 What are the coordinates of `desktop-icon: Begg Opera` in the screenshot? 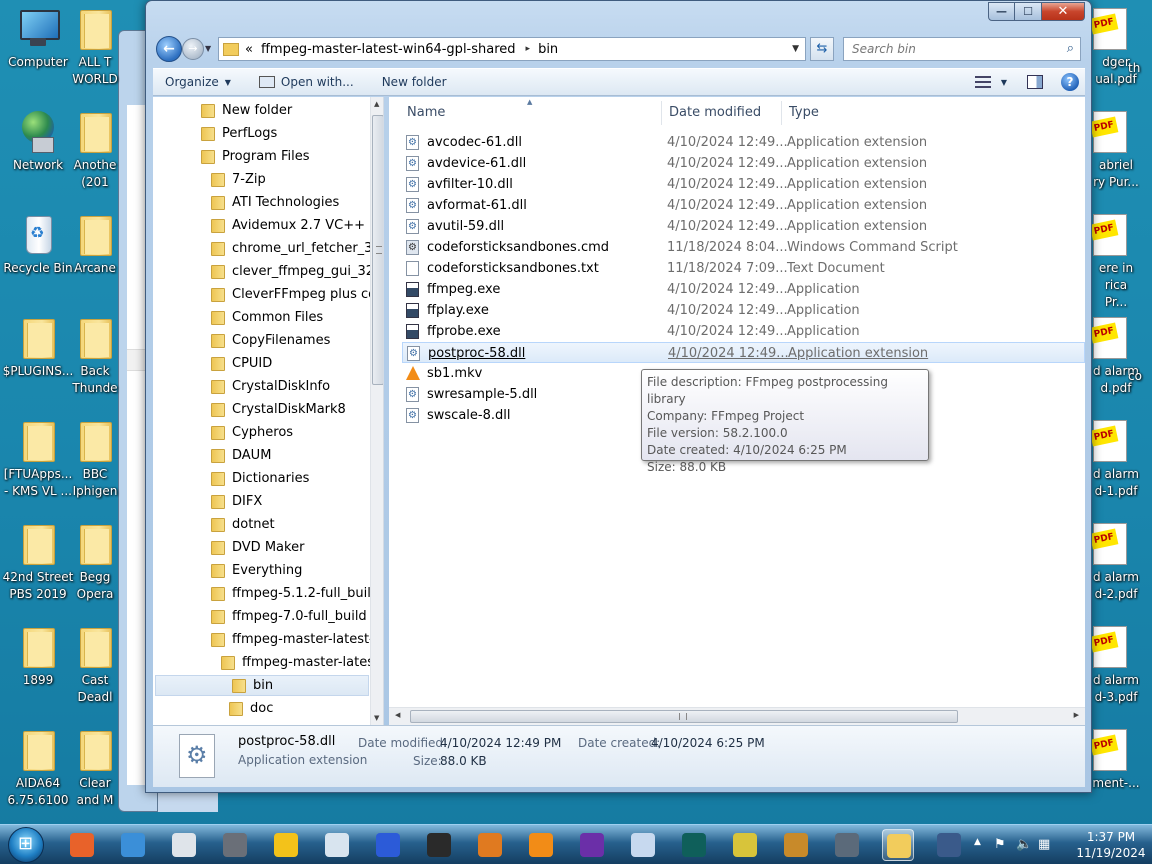 It's located at (95, 562).